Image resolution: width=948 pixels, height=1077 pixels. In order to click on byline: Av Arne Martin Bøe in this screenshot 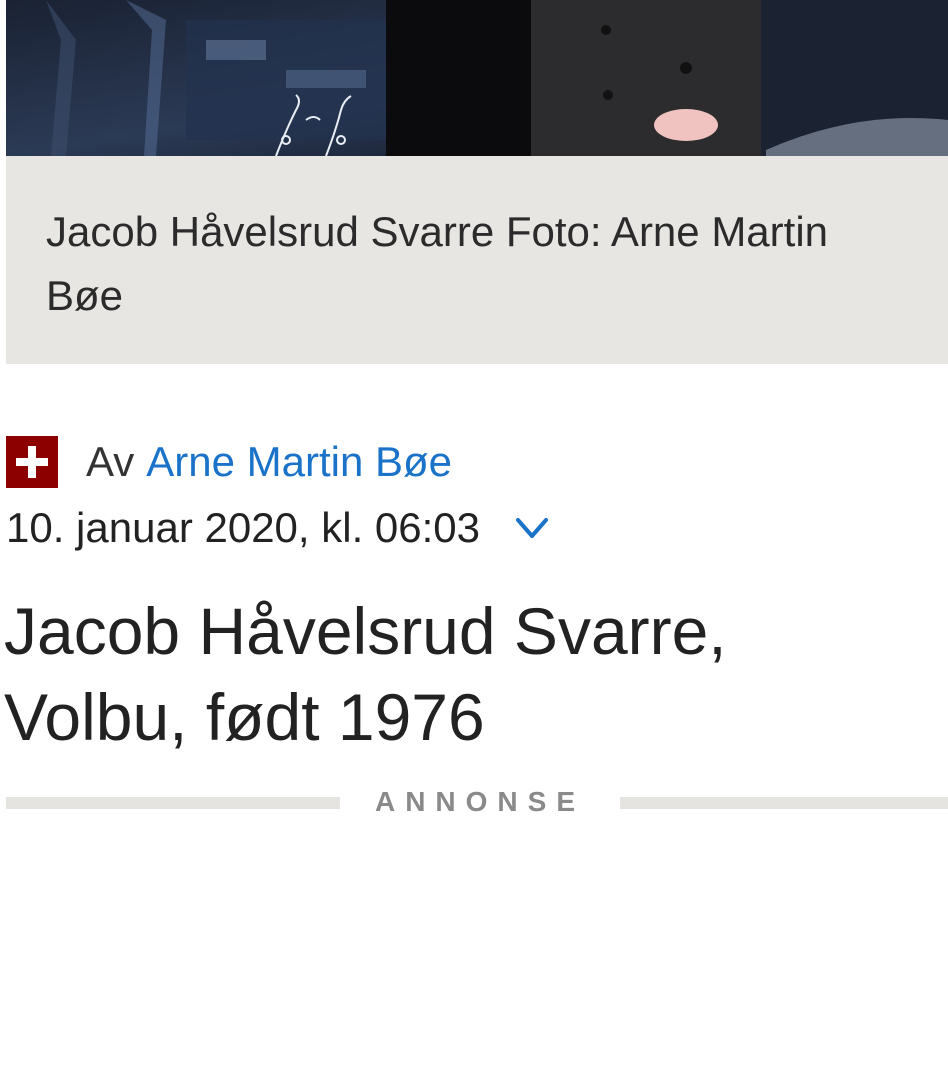, I will do `click(229, 462)`.